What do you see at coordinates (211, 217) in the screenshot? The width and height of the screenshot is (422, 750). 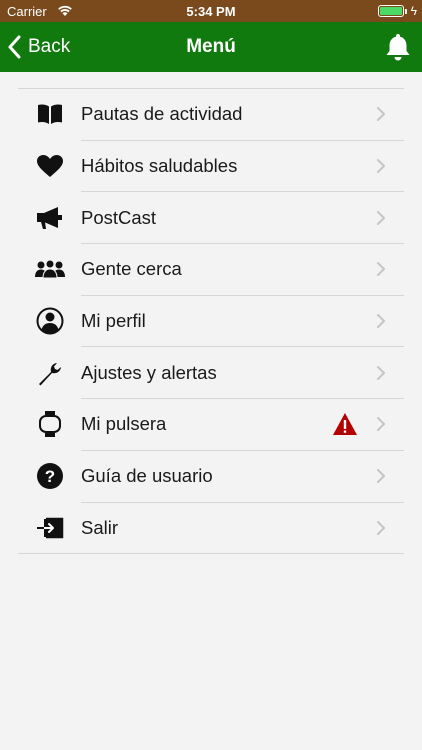 I see `menu-item-postcast: PostCast` at bounding box center [211, 217].